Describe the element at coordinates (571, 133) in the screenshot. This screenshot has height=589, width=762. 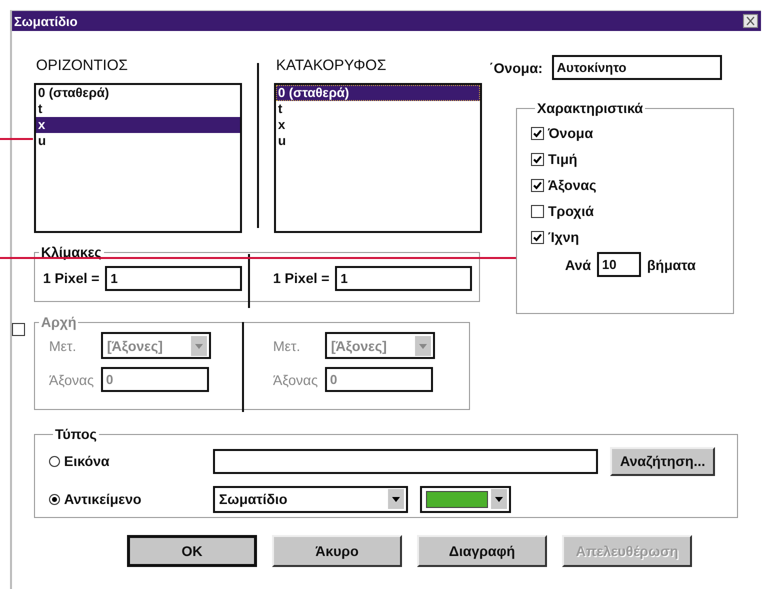
I see `checkbox-label: Όνομα` at that location.